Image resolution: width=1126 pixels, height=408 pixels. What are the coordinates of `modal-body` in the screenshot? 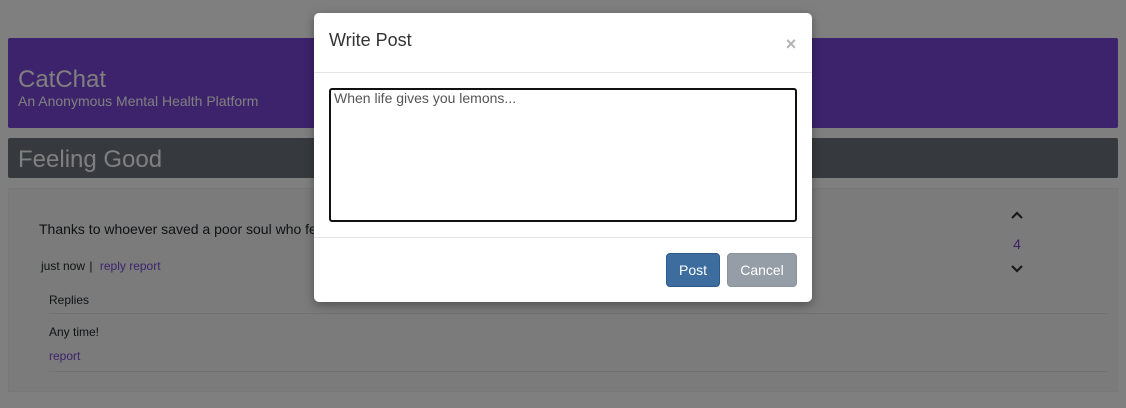 It's located at (563, 155).